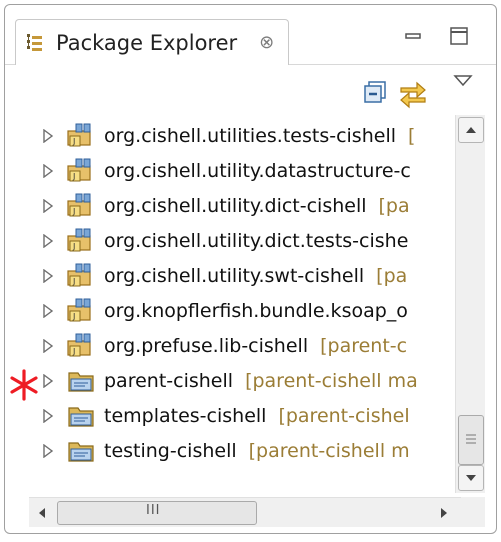 The image size is (501, 542). I want to click on project-name: org.cishell.utility.swt-cishell, so click(234, 275).